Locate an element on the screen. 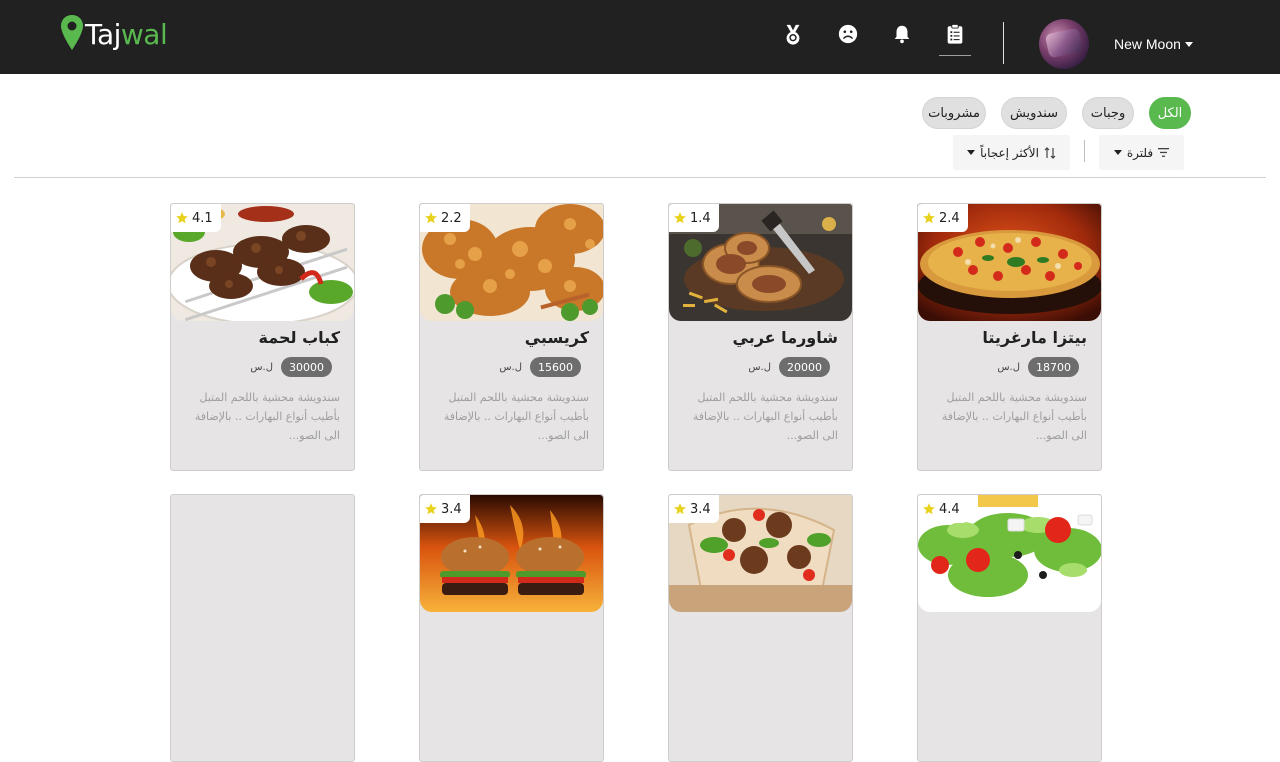 This screenshot has height=762, width=1280. filter-label: فلترة is located at coordinates (1140, 152).